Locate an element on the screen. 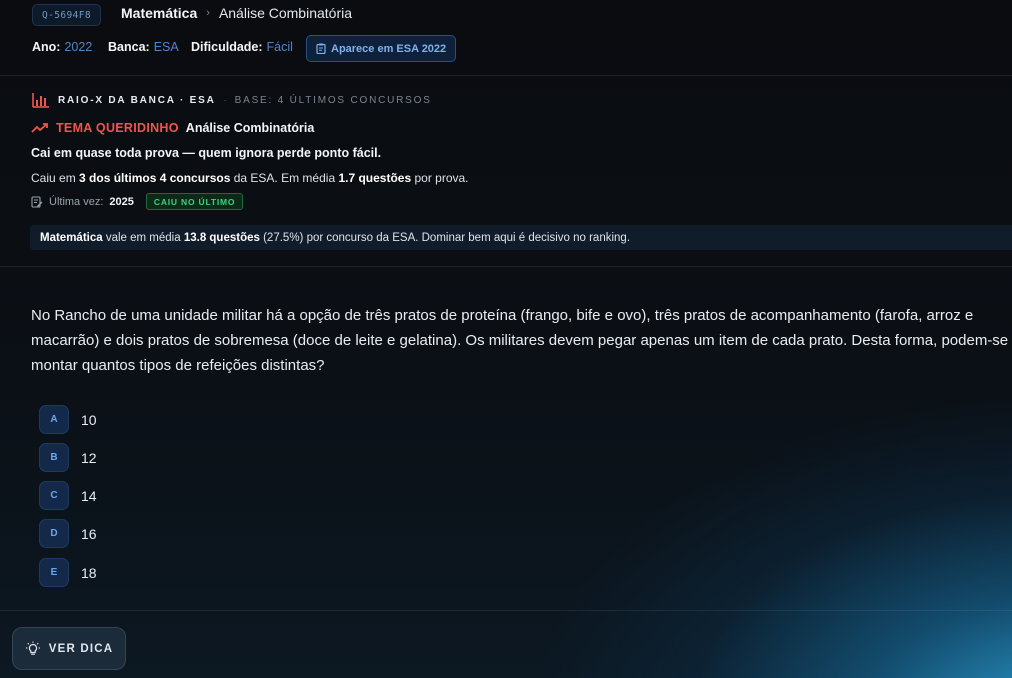 The image size is (1012, 678). subject-stat-count: 13.8 questões is located at coordinates (221, 237).